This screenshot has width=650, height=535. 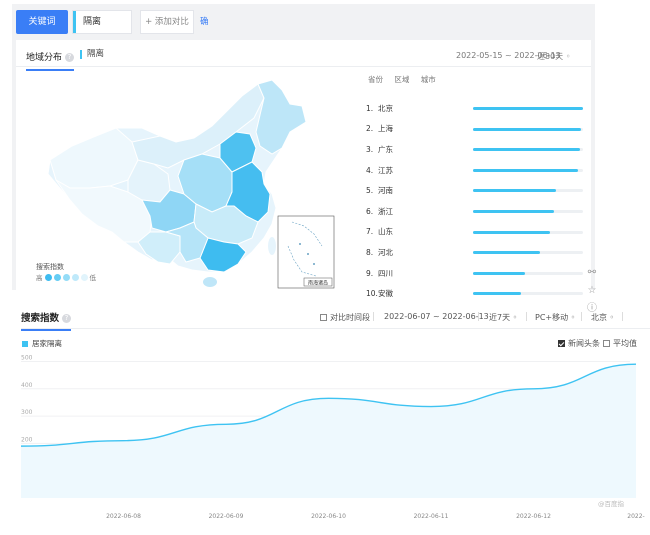 I want to click on x-tick-label: 2022-06-09, so click(x=226, y=516).